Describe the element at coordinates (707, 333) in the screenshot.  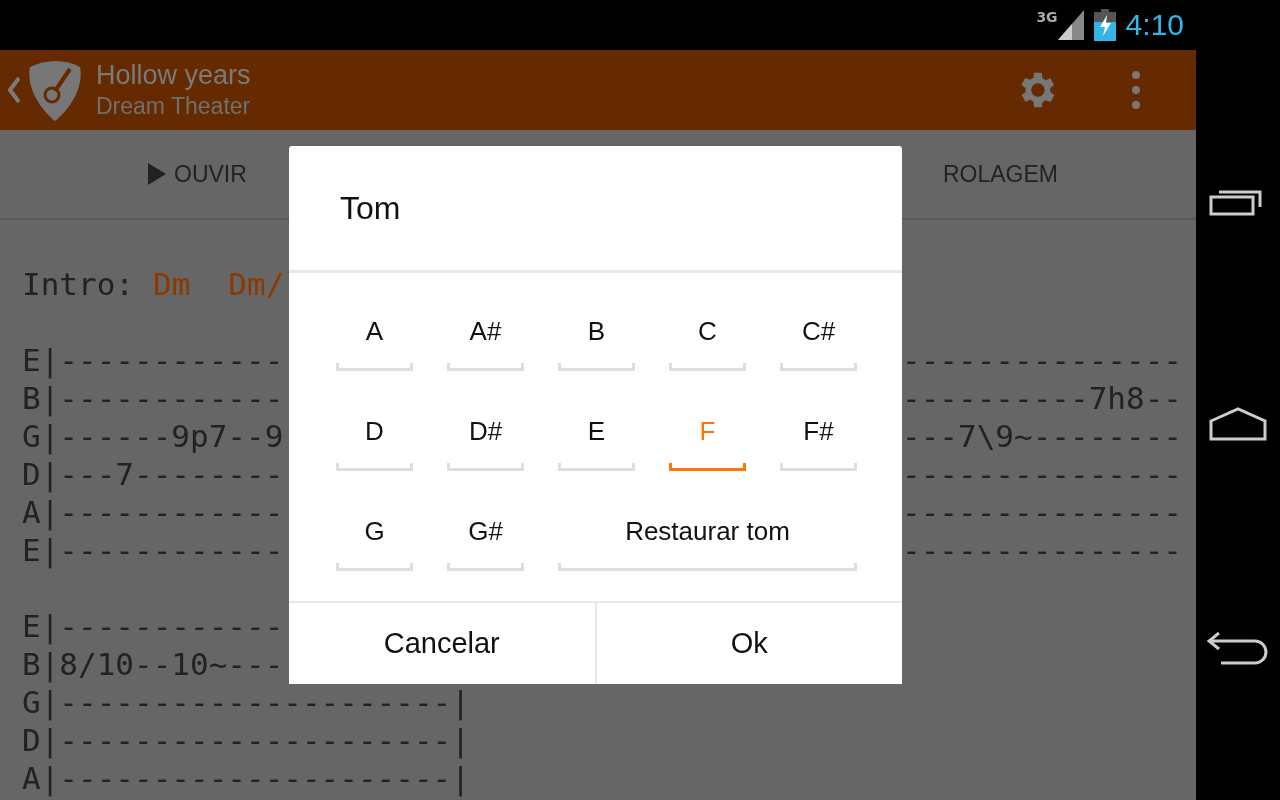
I see `key-button: C` at that location.